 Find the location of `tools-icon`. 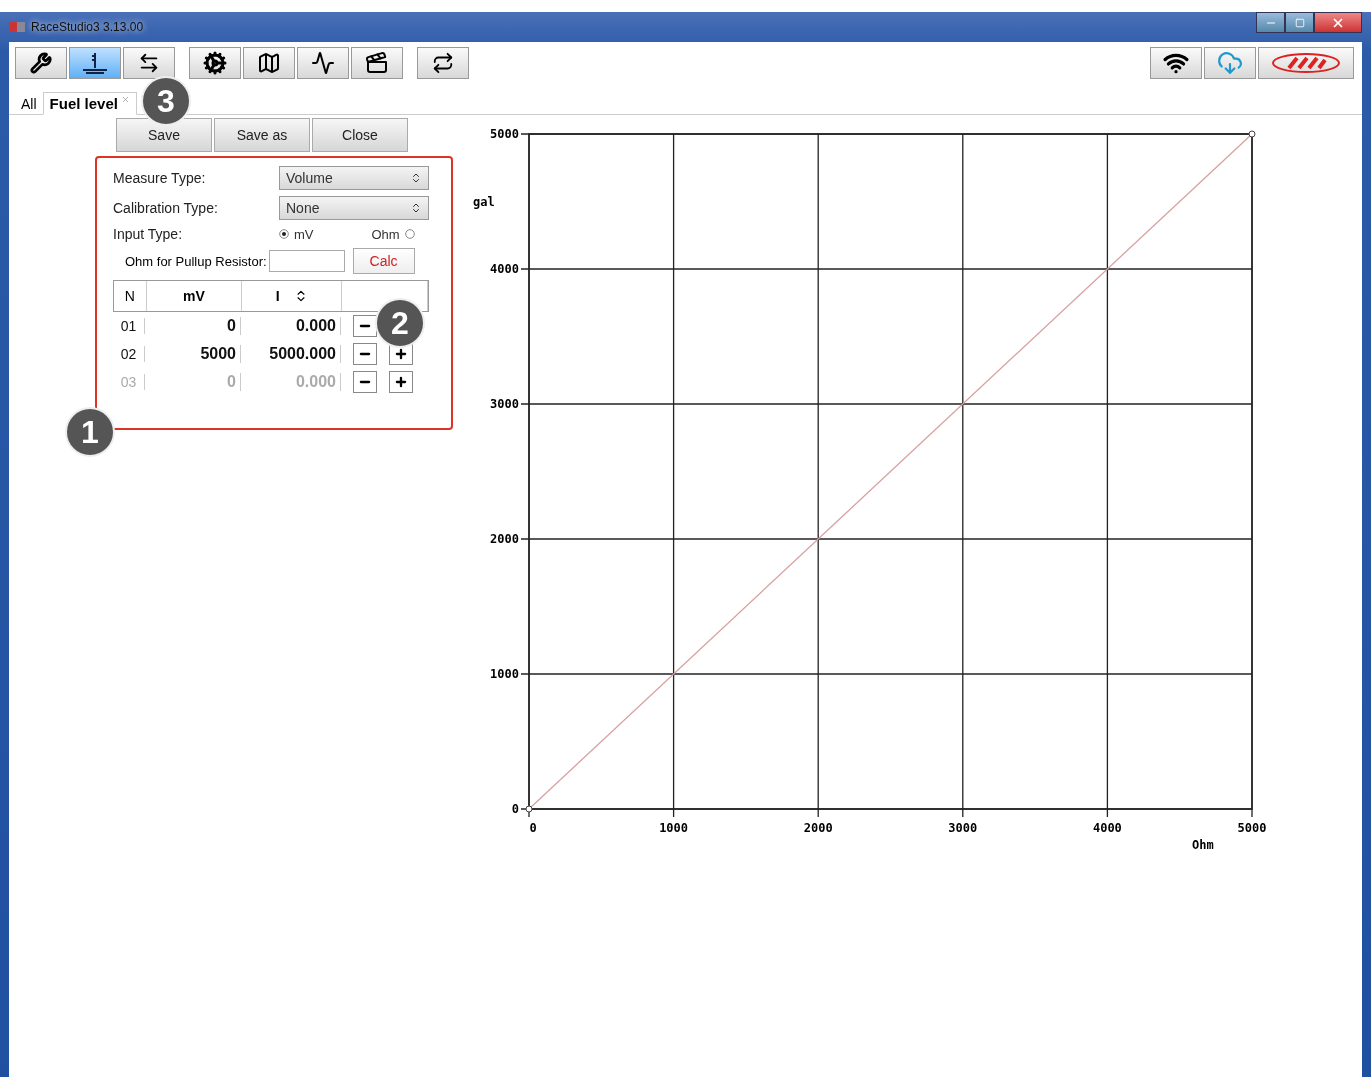

tools-icon is located at coordinates (41, 63).